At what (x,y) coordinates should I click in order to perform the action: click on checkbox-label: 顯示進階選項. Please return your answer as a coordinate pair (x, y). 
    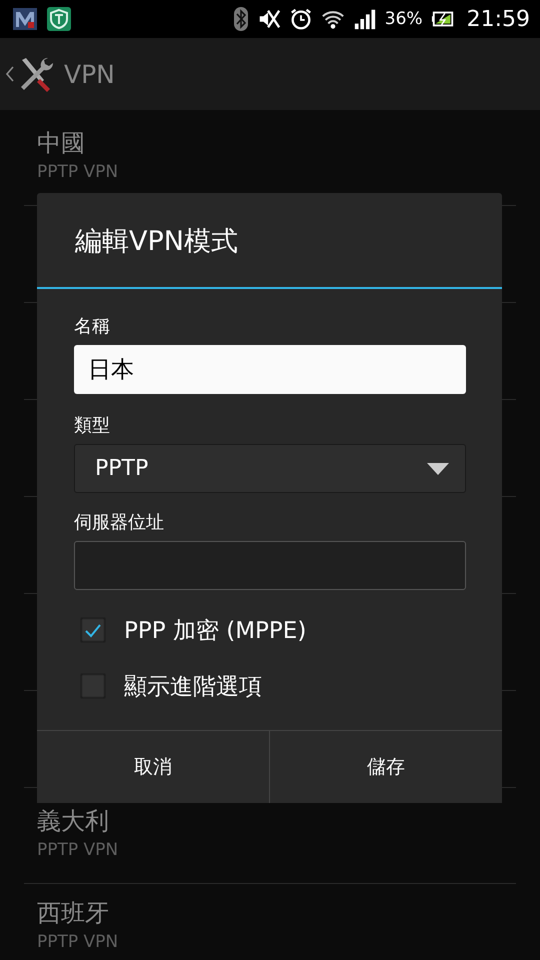
    Looking at the image, I should click on (193, 687).